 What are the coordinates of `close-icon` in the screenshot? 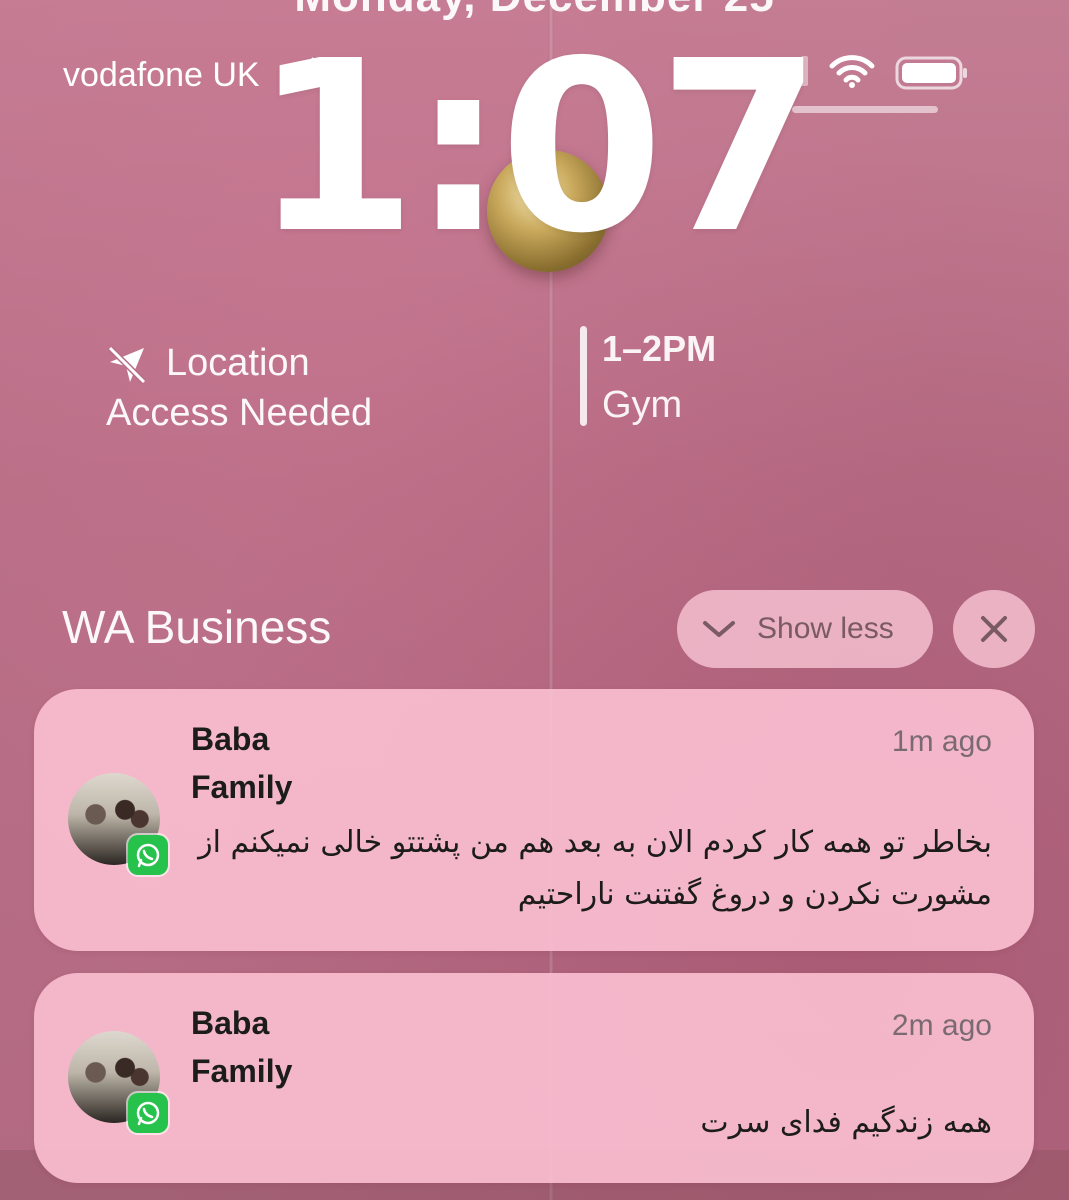 It's located at (994, 629).